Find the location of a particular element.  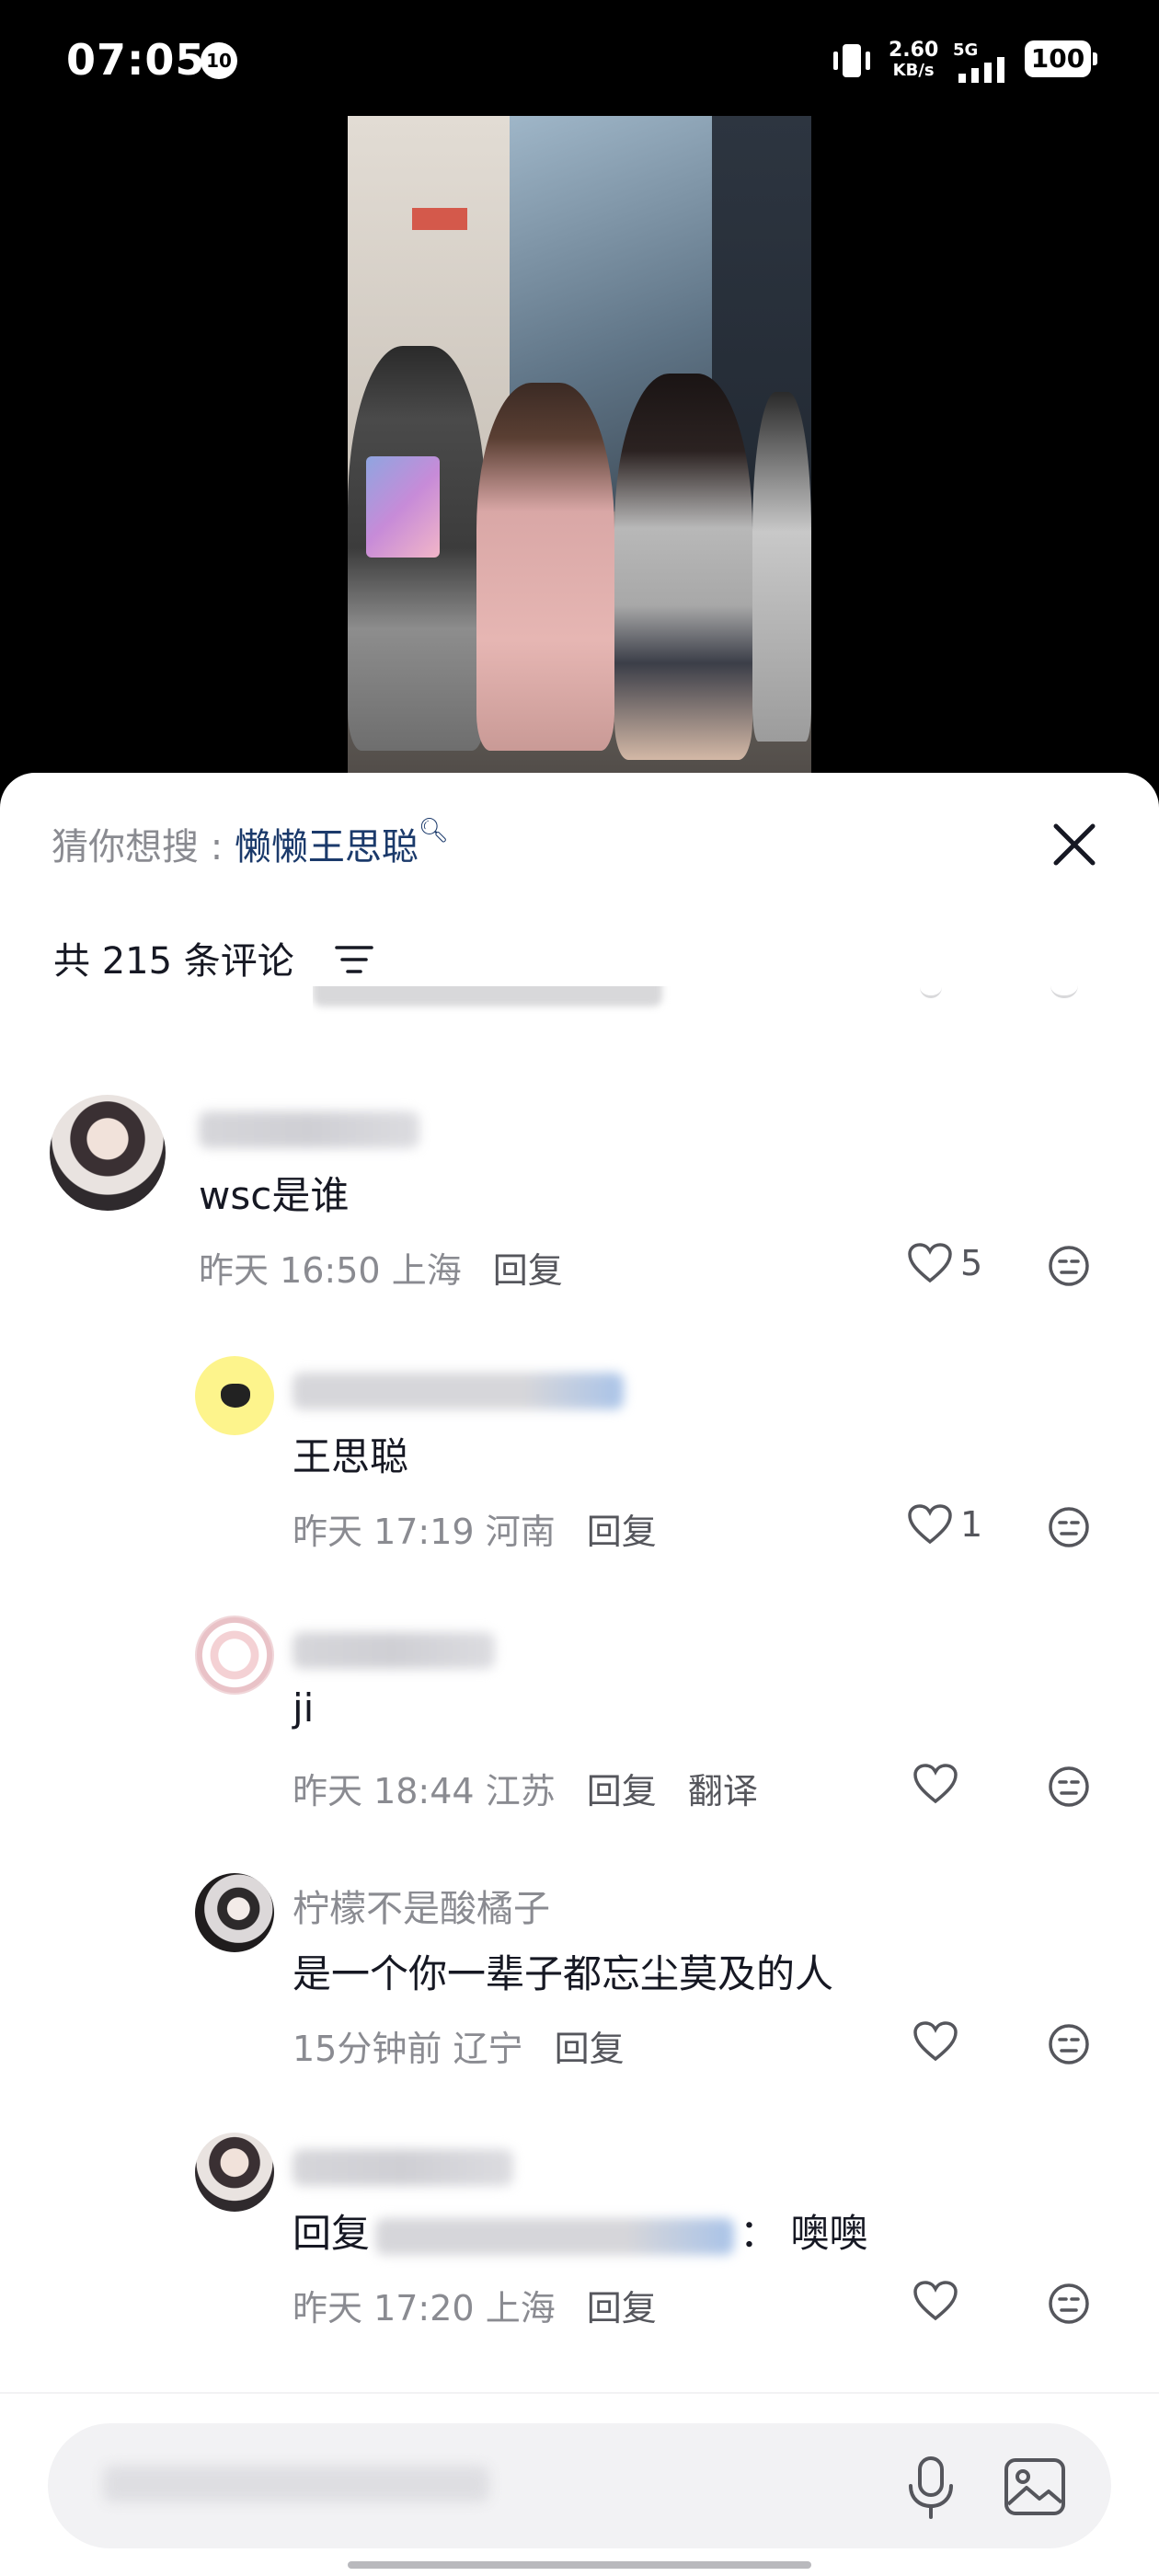

image-icon is located at coordinates (1035, 2486).